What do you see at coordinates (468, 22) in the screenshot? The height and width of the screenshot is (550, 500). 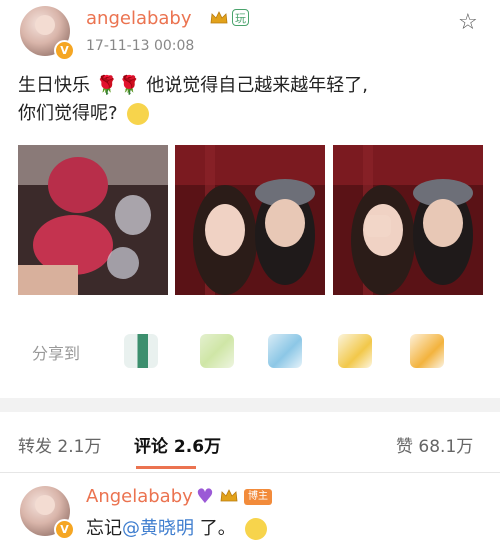 I see `favorite-star-icon: ☆` at bounding box center [468, 22].